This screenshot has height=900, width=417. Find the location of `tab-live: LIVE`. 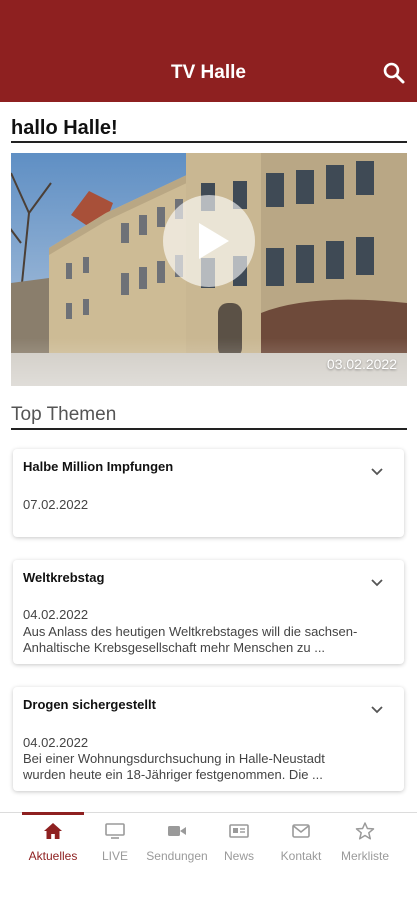

tab-live: LIVE is located at coordinates (115, 843).